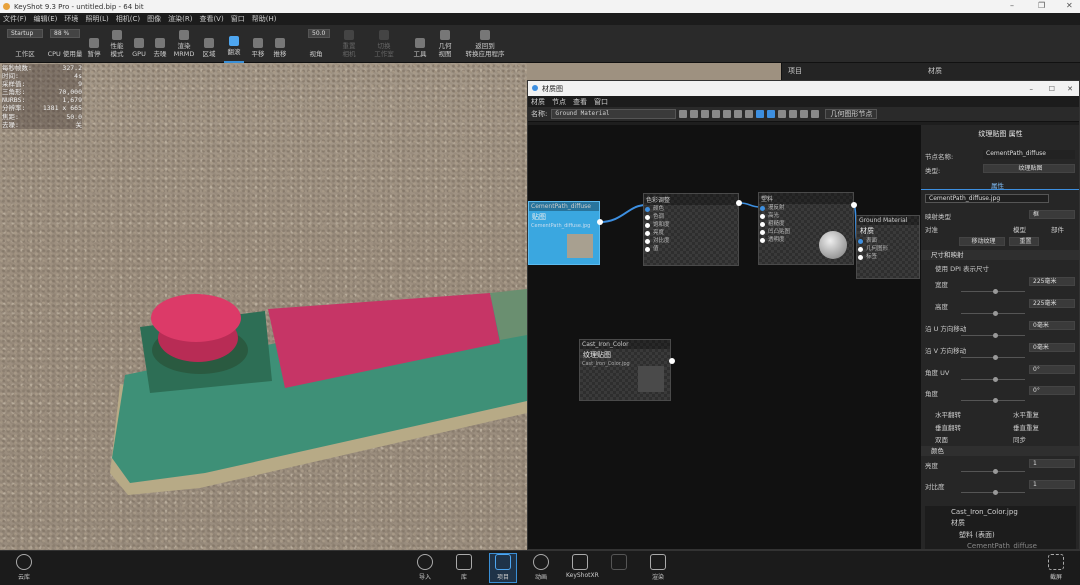 The width and height of the screenshot is (1080, 585). Describe the element at coordinates (559, 102) in the screenshot. I see `mw-menu-node: 节点` at that location.